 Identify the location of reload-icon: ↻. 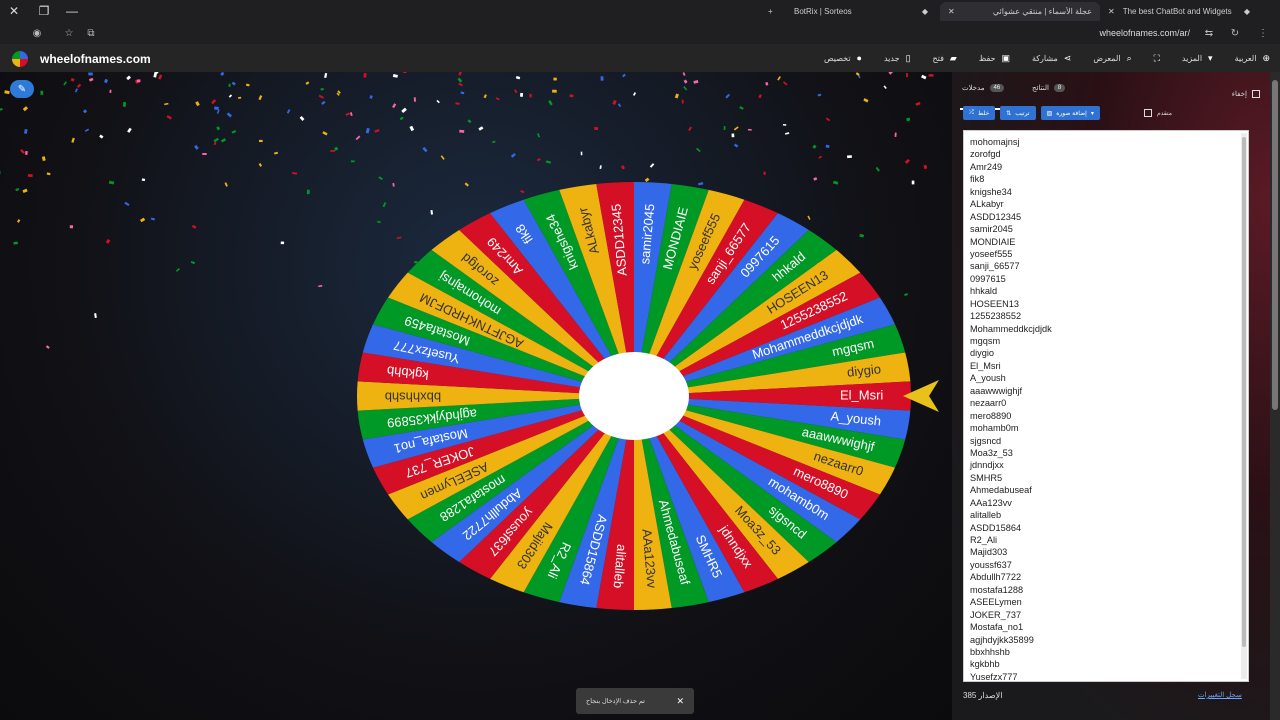
(1235, 33).